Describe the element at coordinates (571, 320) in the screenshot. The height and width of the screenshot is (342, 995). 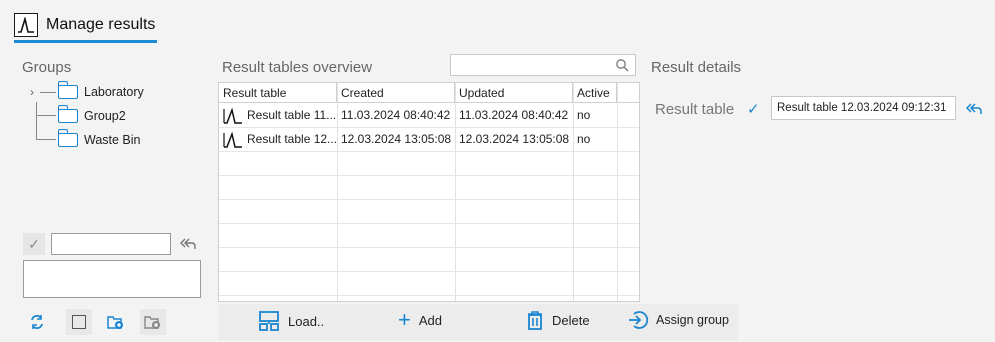
I see `delete-label: Delete` at that location.